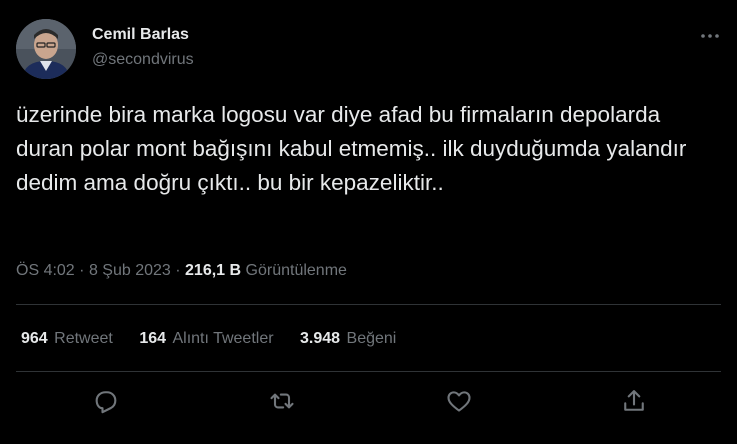 This screenshot has width=737, height=444. I want to click on retweet-icon, so click(282, 401).